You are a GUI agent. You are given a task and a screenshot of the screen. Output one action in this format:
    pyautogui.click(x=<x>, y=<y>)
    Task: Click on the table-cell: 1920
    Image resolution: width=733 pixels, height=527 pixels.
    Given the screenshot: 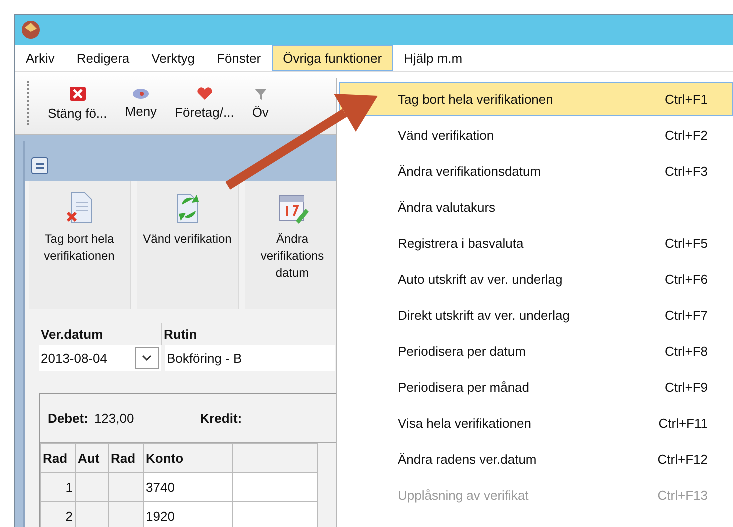 What is the action you would take?
    pyautogui.click(x=188, y=514)
    